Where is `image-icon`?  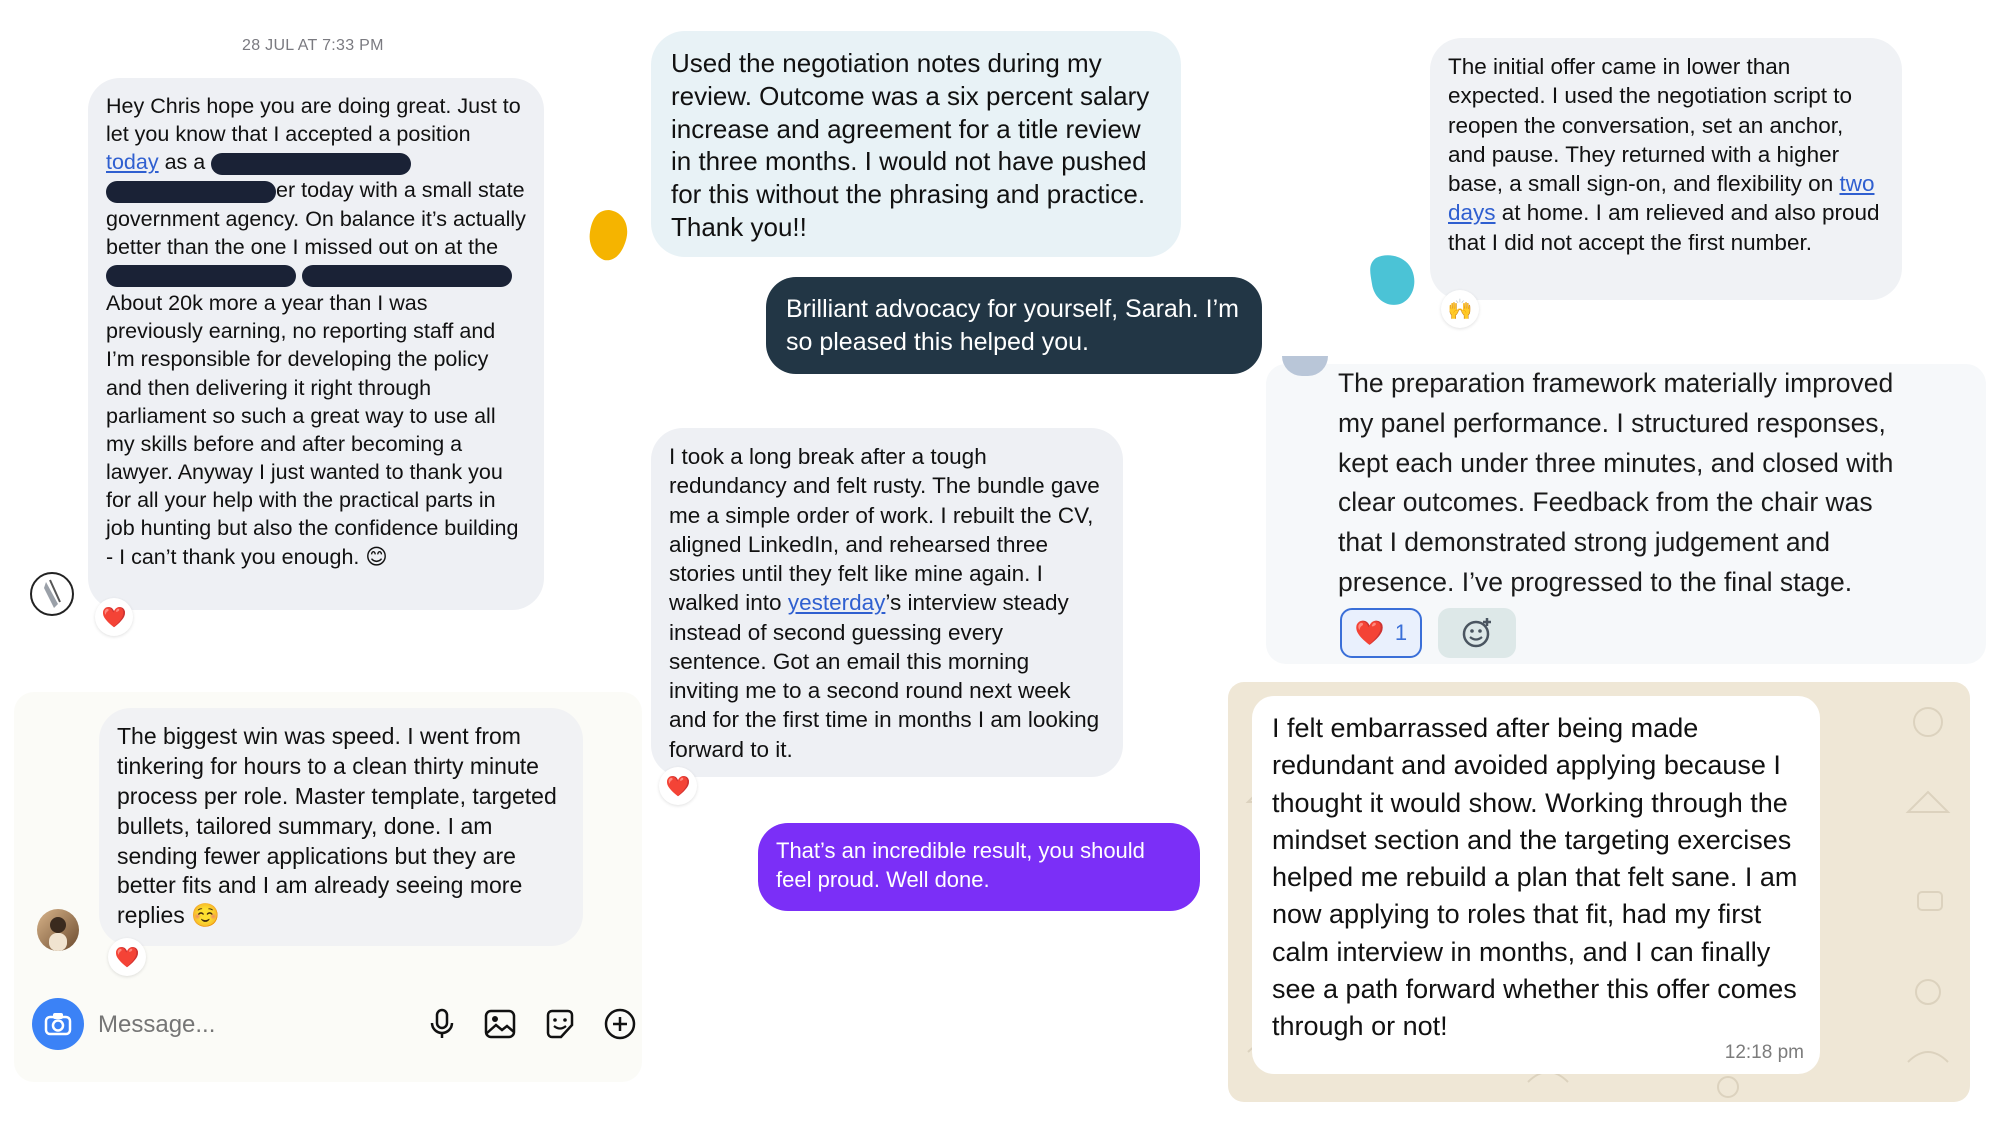 image-icon is located at coordinates (500, 1024).